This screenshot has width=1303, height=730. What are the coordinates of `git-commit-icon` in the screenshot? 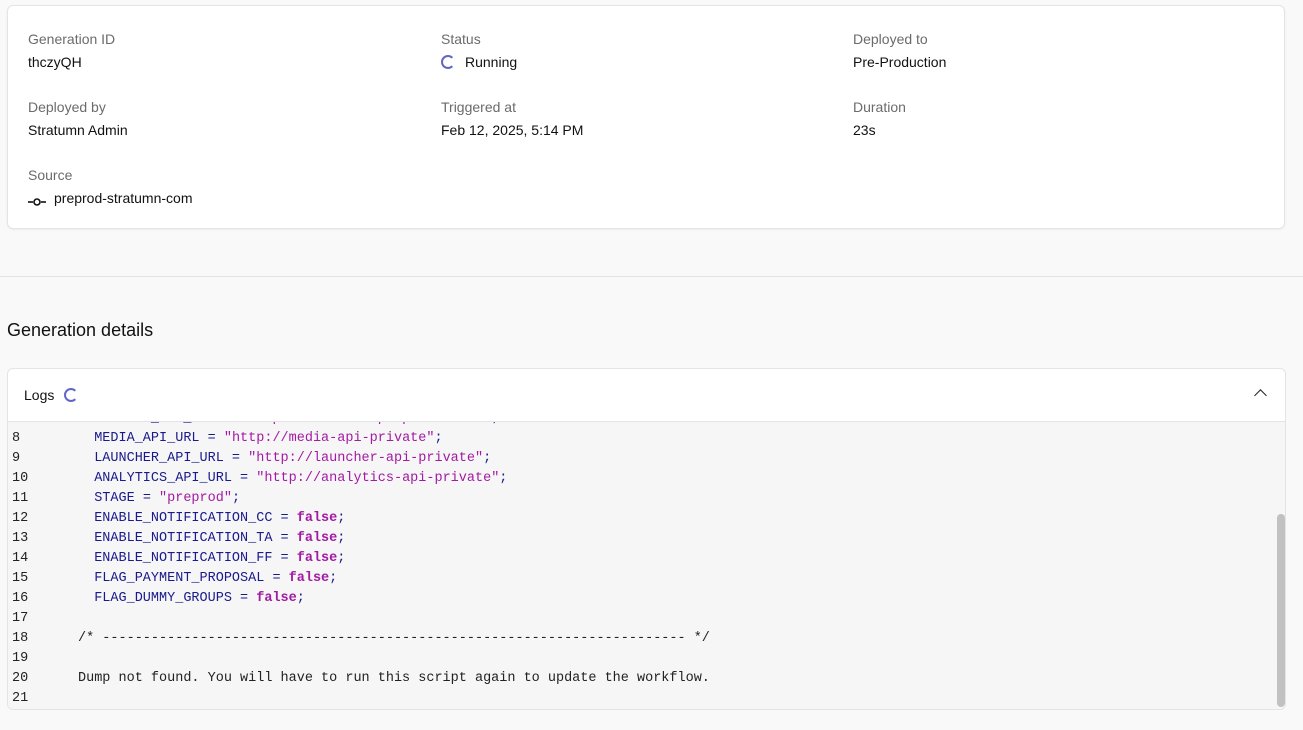 It's located at (37, 199).